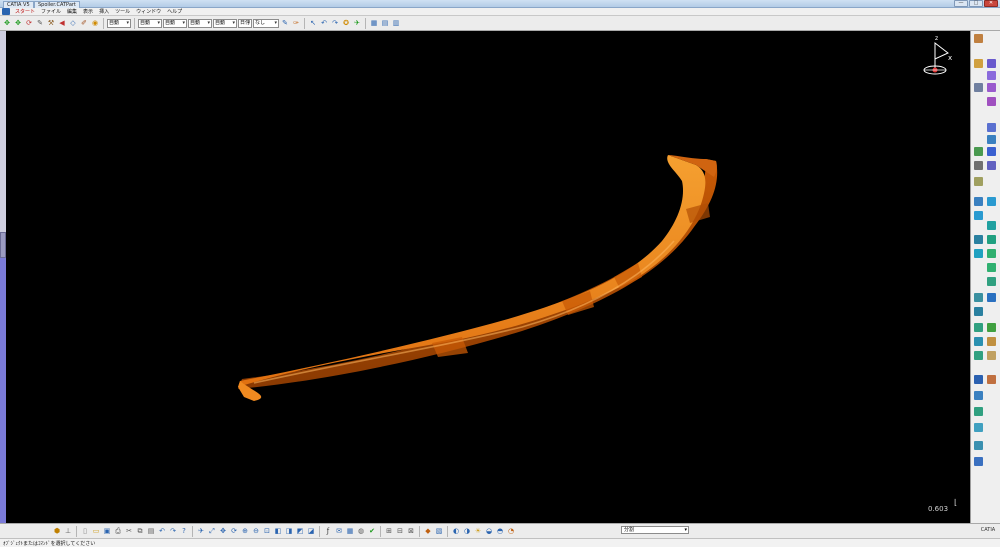 The width and height of the screenshot is (1000, 547). I want to click on camera-icon: ◒, so click(489, 531).